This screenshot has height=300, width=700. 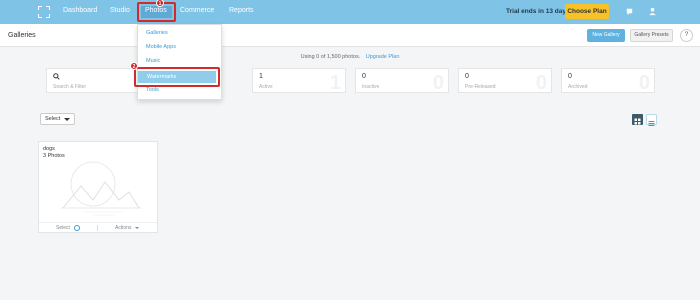 I want to click on nav-commerce: Commerce, so click(x=197, y=10).